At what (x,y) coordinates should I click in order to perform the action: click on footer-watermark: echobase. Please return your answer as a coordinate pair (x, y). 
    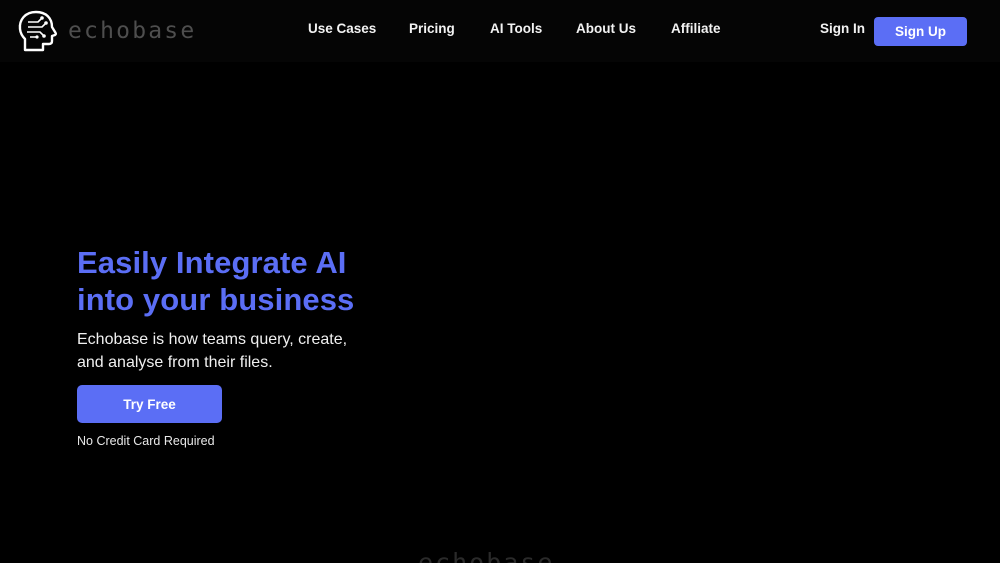
    Looking at the image, I should click on (486, 555).